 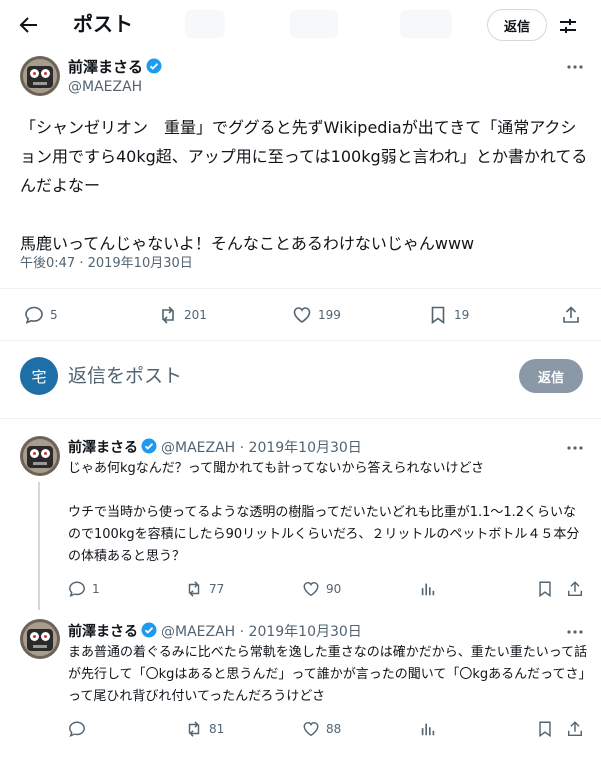 What do you see at coordinates (316, 315) in the screenshot?
I see `like-action: 199` at bounding box center [316, 315].